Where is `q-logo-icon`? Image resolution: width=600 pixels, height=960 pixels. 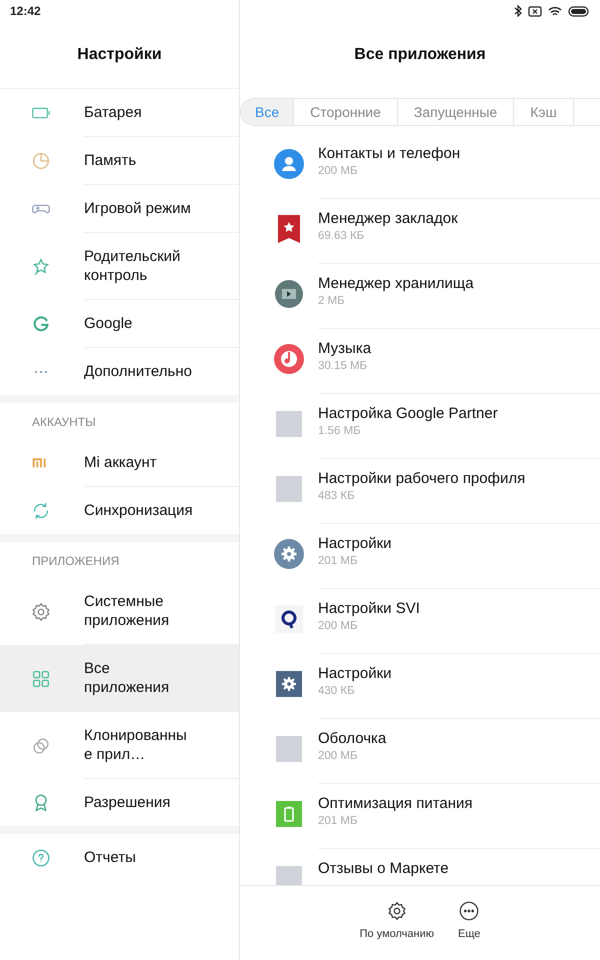
q-logo-icon is located at coordinates (289, 619).